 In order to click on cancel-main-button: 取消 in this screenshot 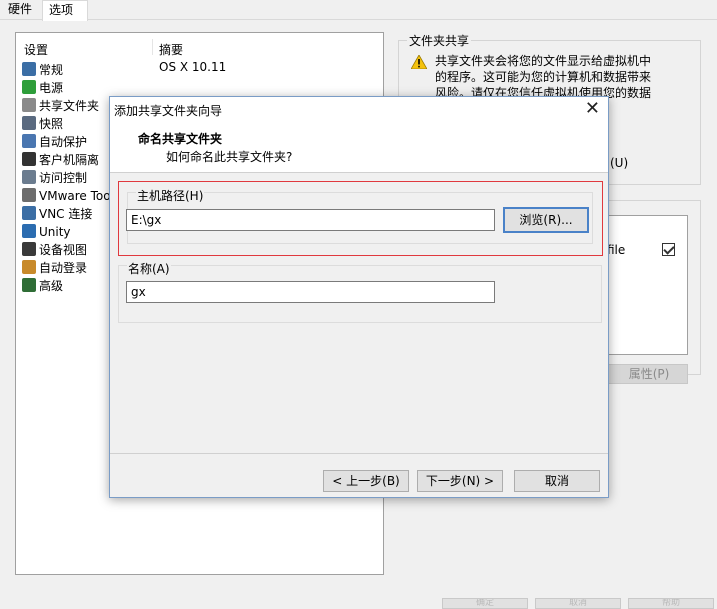, I will do `click(578, 603)`.